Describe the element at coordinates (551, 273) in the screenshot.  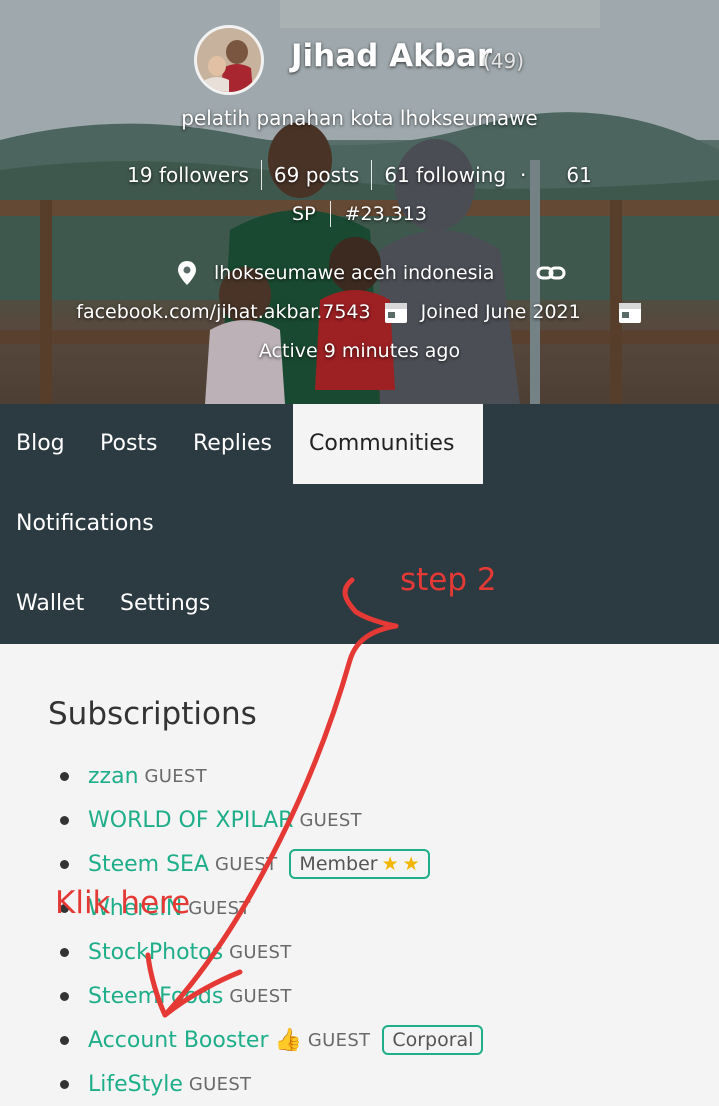
I see `link-icon` at that location.